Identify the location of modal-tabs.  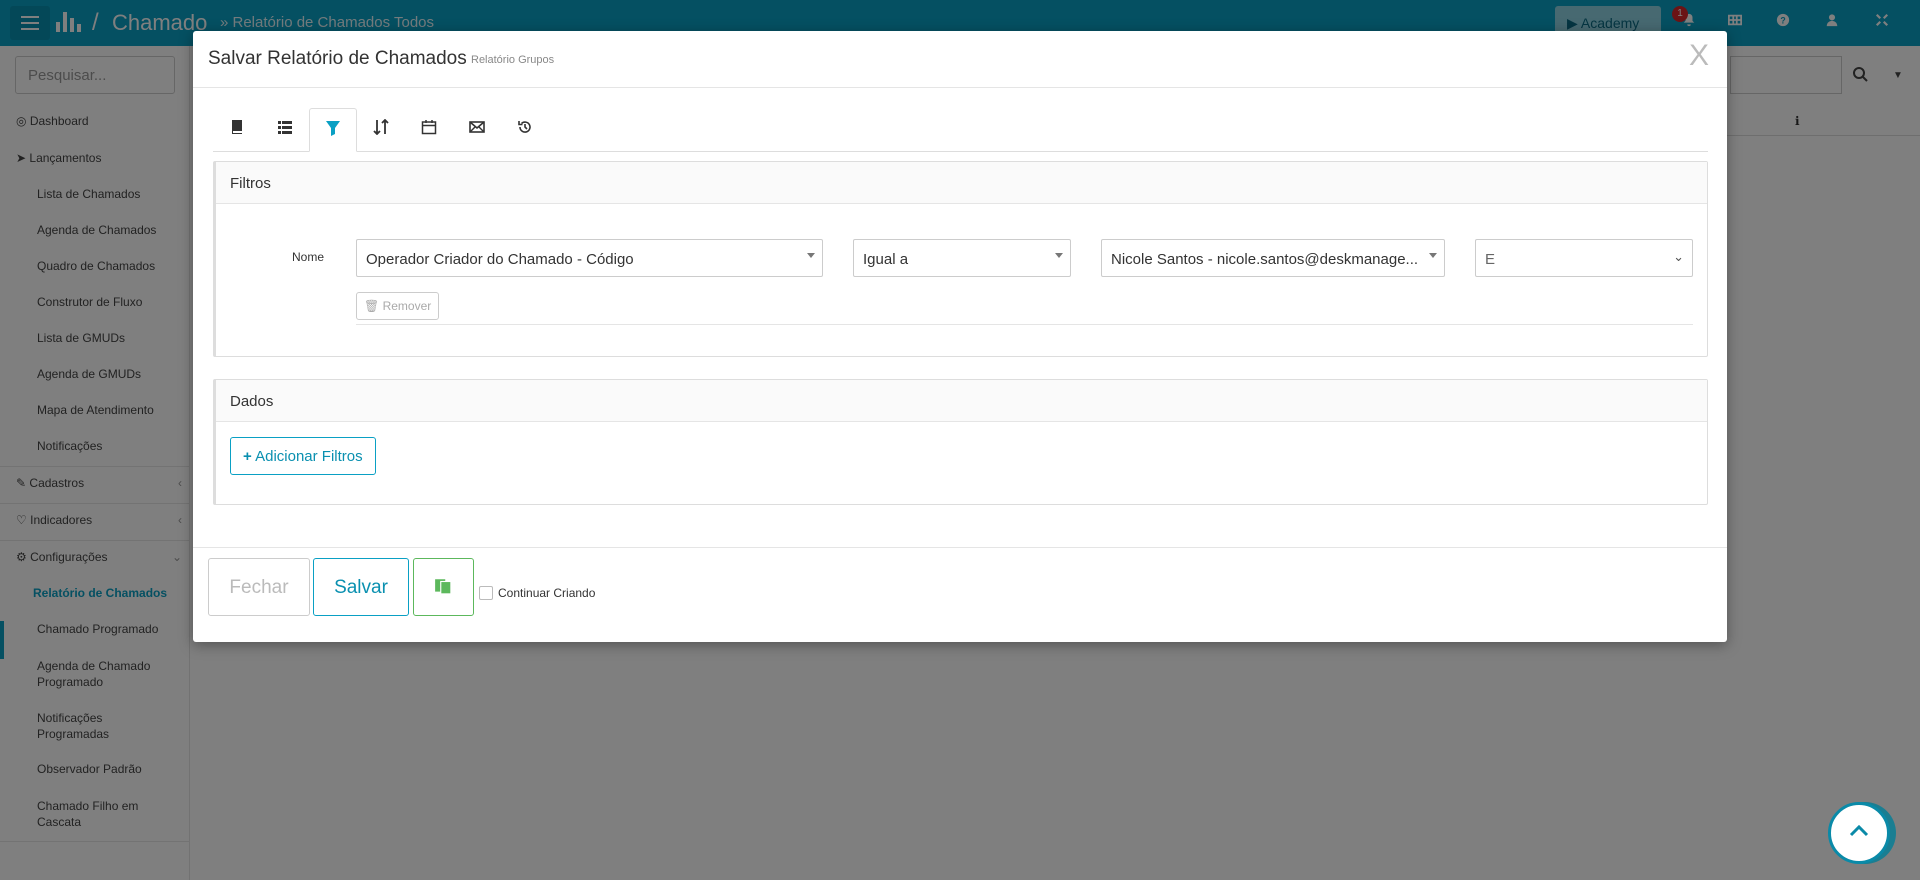
(960, 130).